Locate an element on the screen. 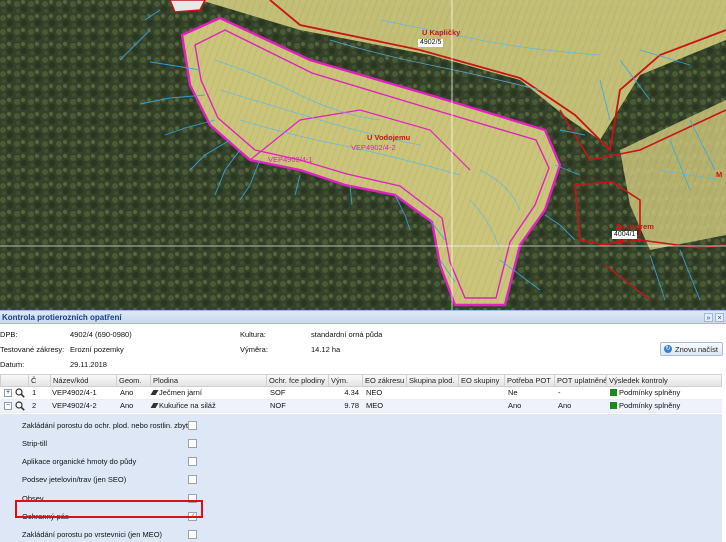  expand-icon: + is located at coordinates (8, 393).